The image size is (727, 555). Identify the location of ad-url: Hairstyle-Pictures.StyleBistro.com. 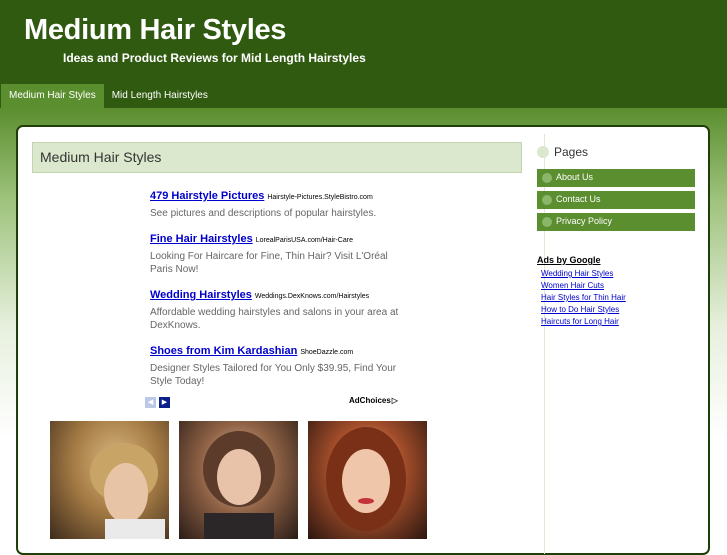
(319, 197).